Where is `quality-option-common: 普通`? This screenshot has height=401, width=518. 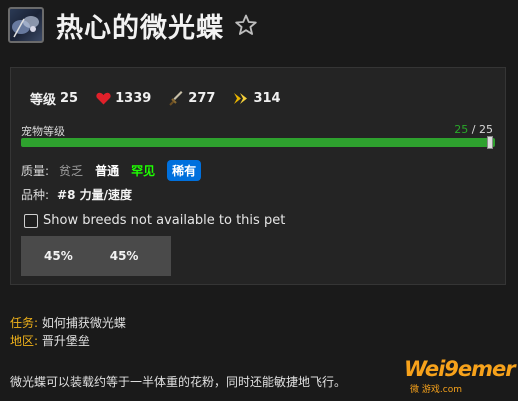 quality-option-common: 普通 is located at coordinates (107, 170).